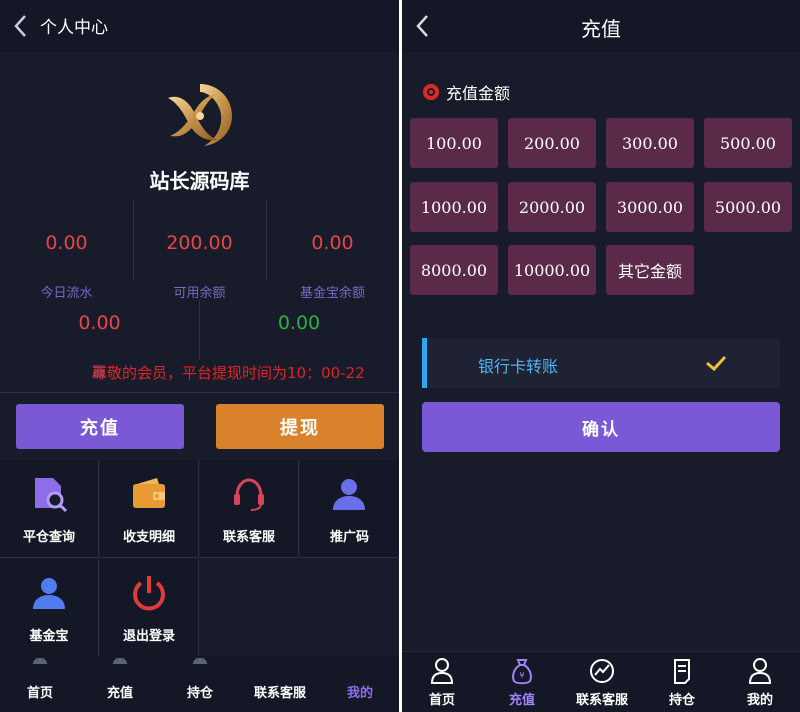 The height and width of the screenshot is (712, 800). Describe the element at coordinates (299, 323) in the screenshot. I see `floating-profit-value: 0.00` at that location.